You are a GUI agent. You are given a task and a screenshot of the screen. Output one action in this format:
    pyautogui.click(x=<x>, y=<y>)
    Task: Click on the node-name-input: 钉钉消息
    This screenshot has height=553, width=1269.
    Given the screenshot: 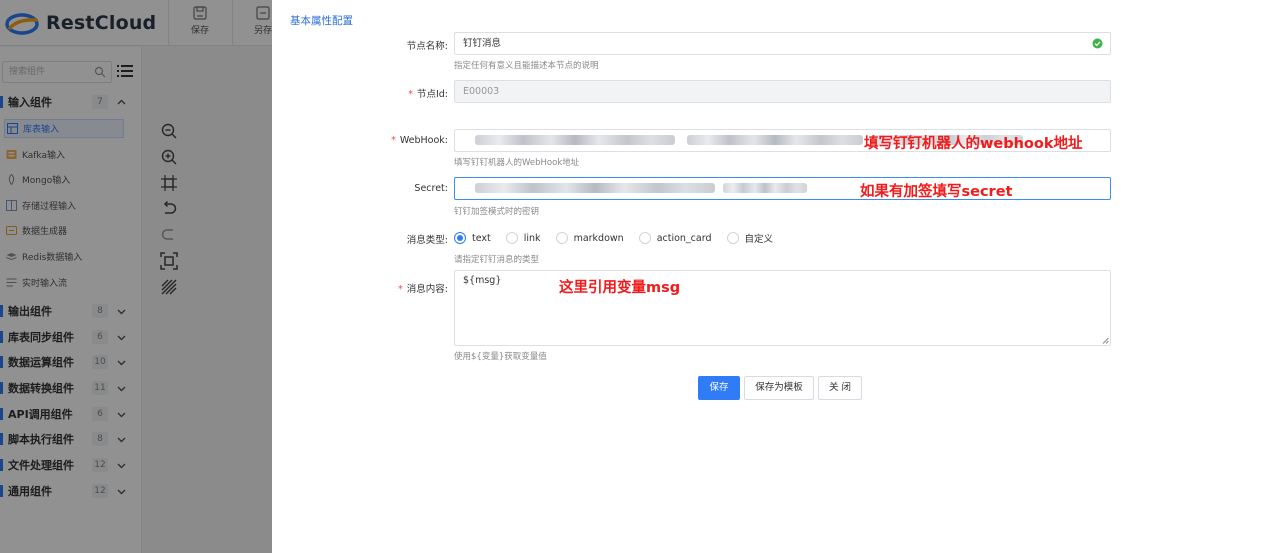 What is the action you would take?
    pyautogui.click(x=782, y=43)
    